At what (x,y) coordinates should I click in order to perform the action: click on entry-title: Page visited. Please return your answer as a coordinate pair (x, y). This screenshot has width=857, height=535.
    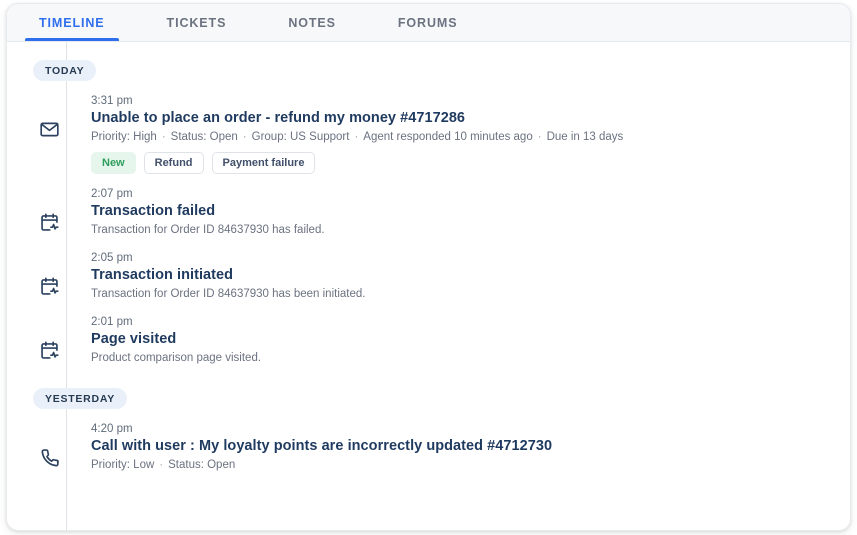
    Looking at the image, I should click on (460, 339).